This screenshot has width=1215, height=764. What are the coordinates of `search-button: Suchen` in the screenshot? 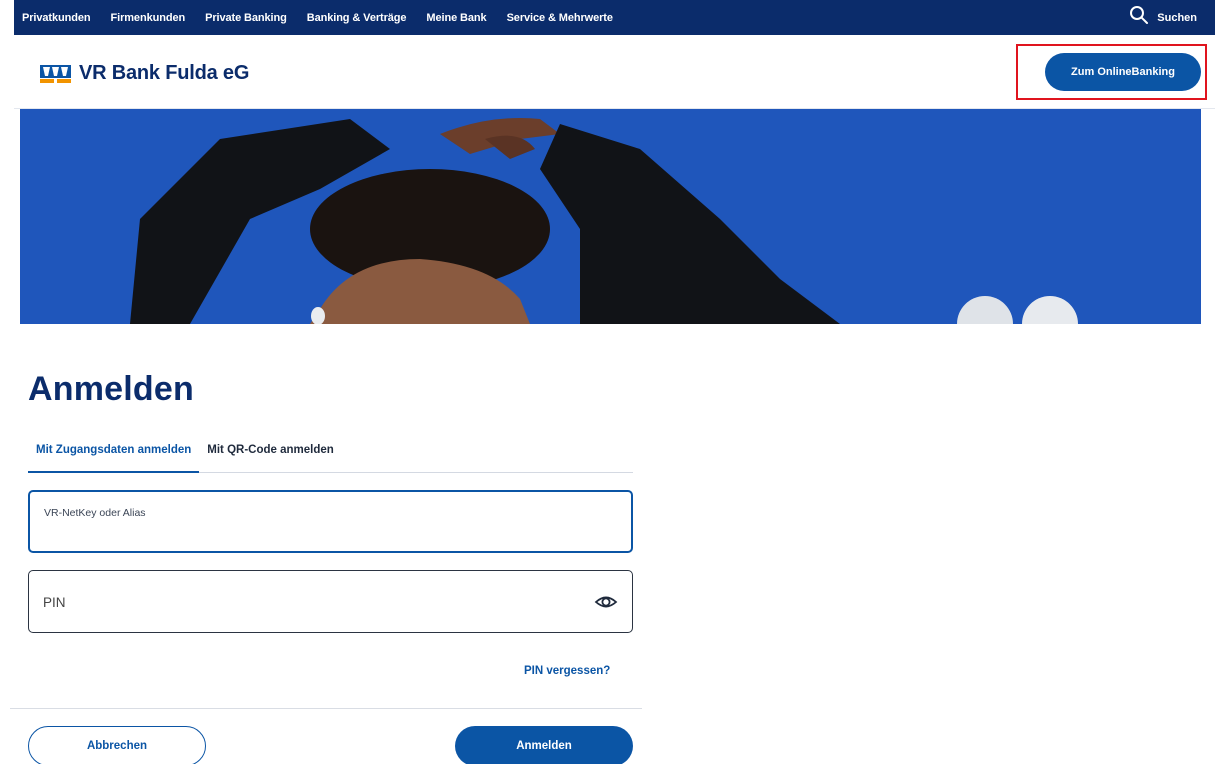 It's located at (1163, 17).